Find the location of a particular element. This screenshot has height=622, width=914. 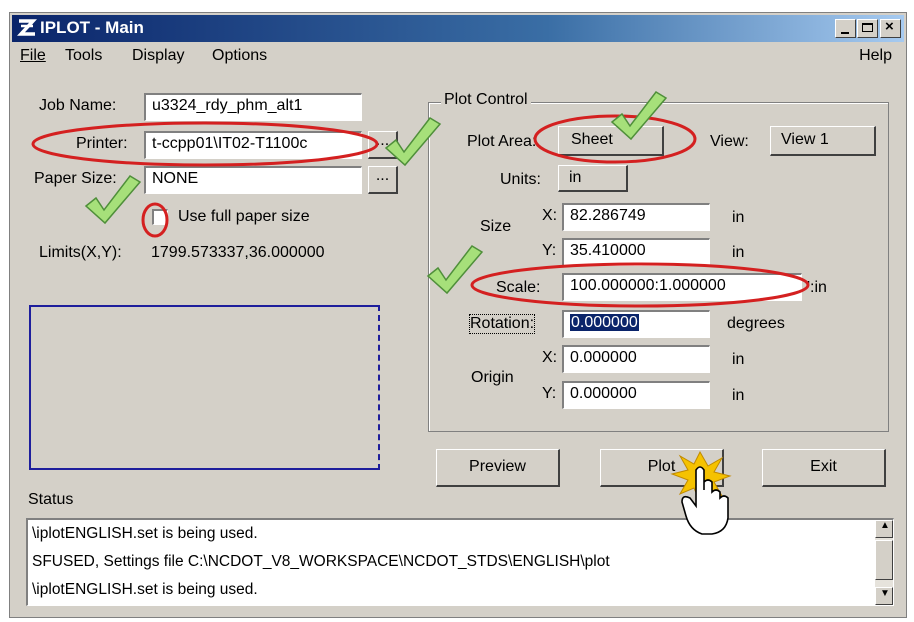

printer-field: t-ccpp01\IT02-T1100c is located at coordinates (253, 145).